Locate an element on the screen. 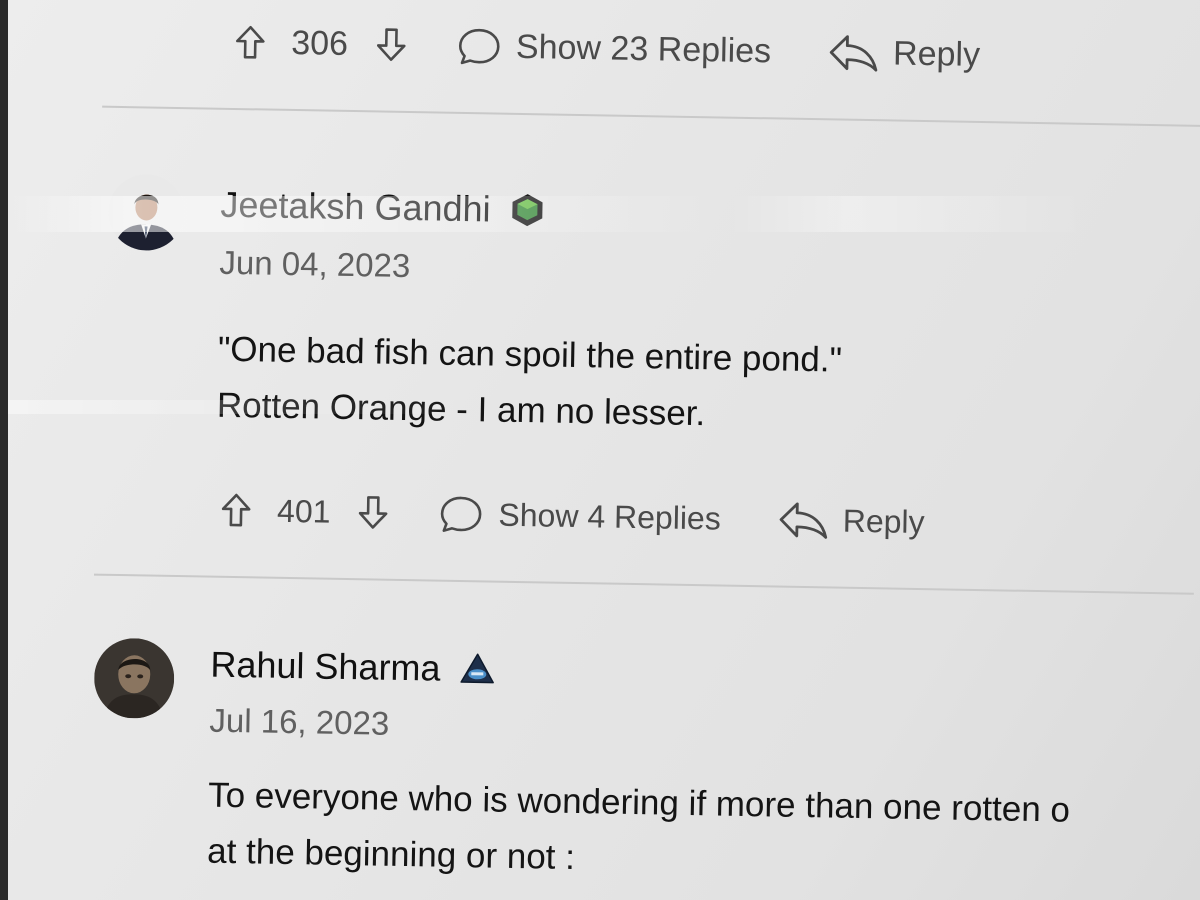 This screenshot has height=900, width=1200. comment-author: Rahul Sharma is located at coordinates (353, 667).